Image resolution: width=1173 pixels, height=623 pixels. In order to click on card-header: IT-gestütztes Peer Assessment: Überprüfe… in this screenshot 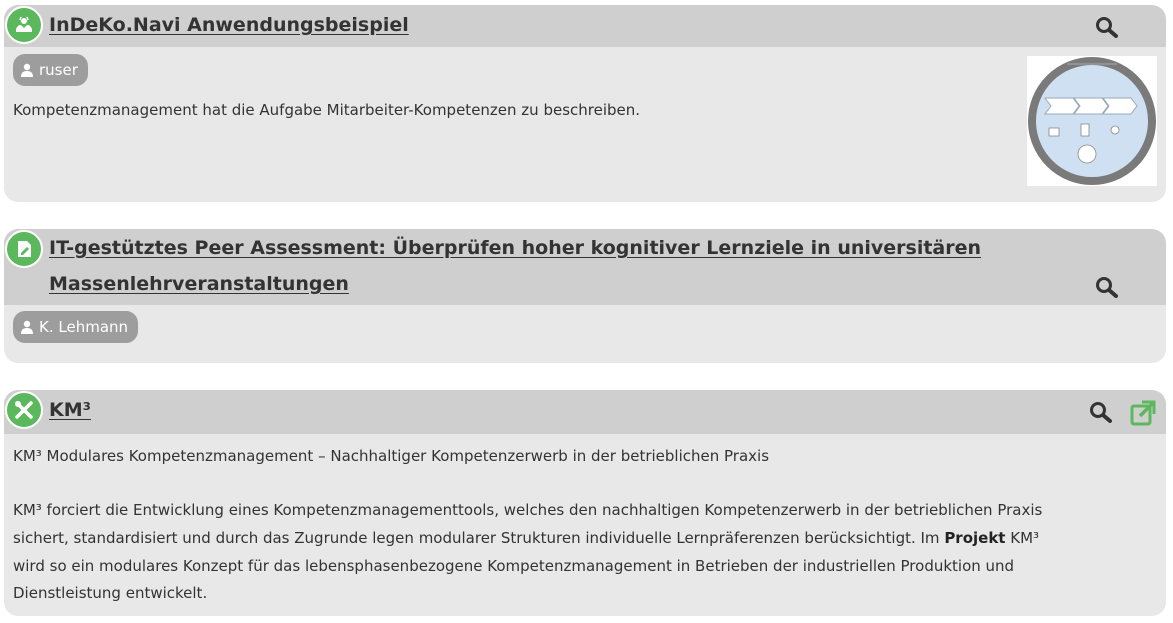, I will do `click(585, 267)`.